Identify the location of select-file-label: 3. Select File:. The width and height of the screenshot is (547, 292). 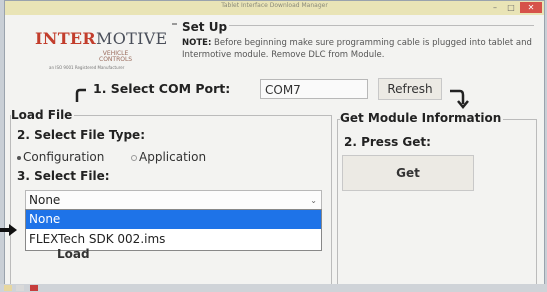
(63, 176).